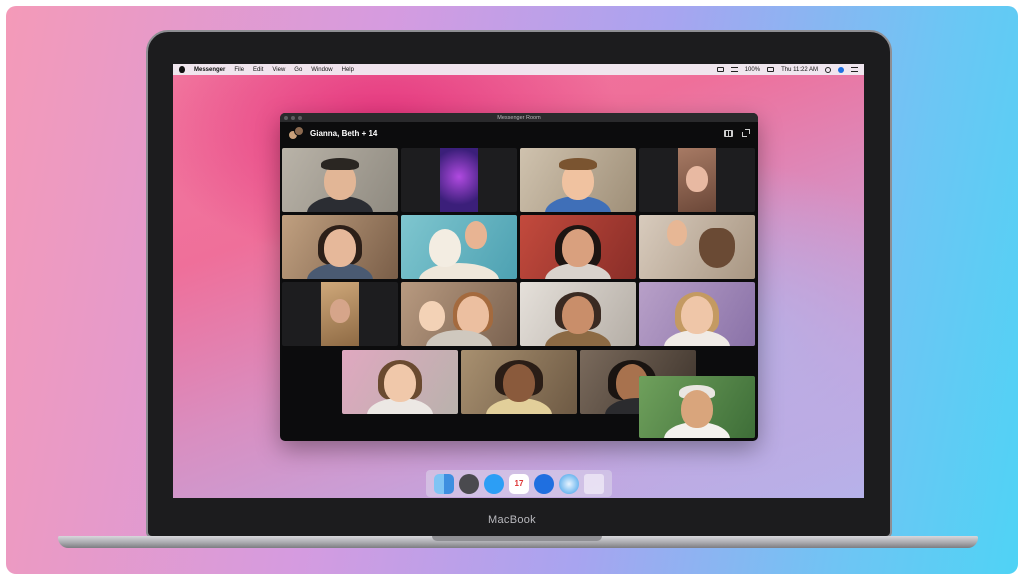 Image resolution: width=1024 pixels, height=580 pixels. I want to click on call-title: Gianna, Beth + 14, so click(344, 133).